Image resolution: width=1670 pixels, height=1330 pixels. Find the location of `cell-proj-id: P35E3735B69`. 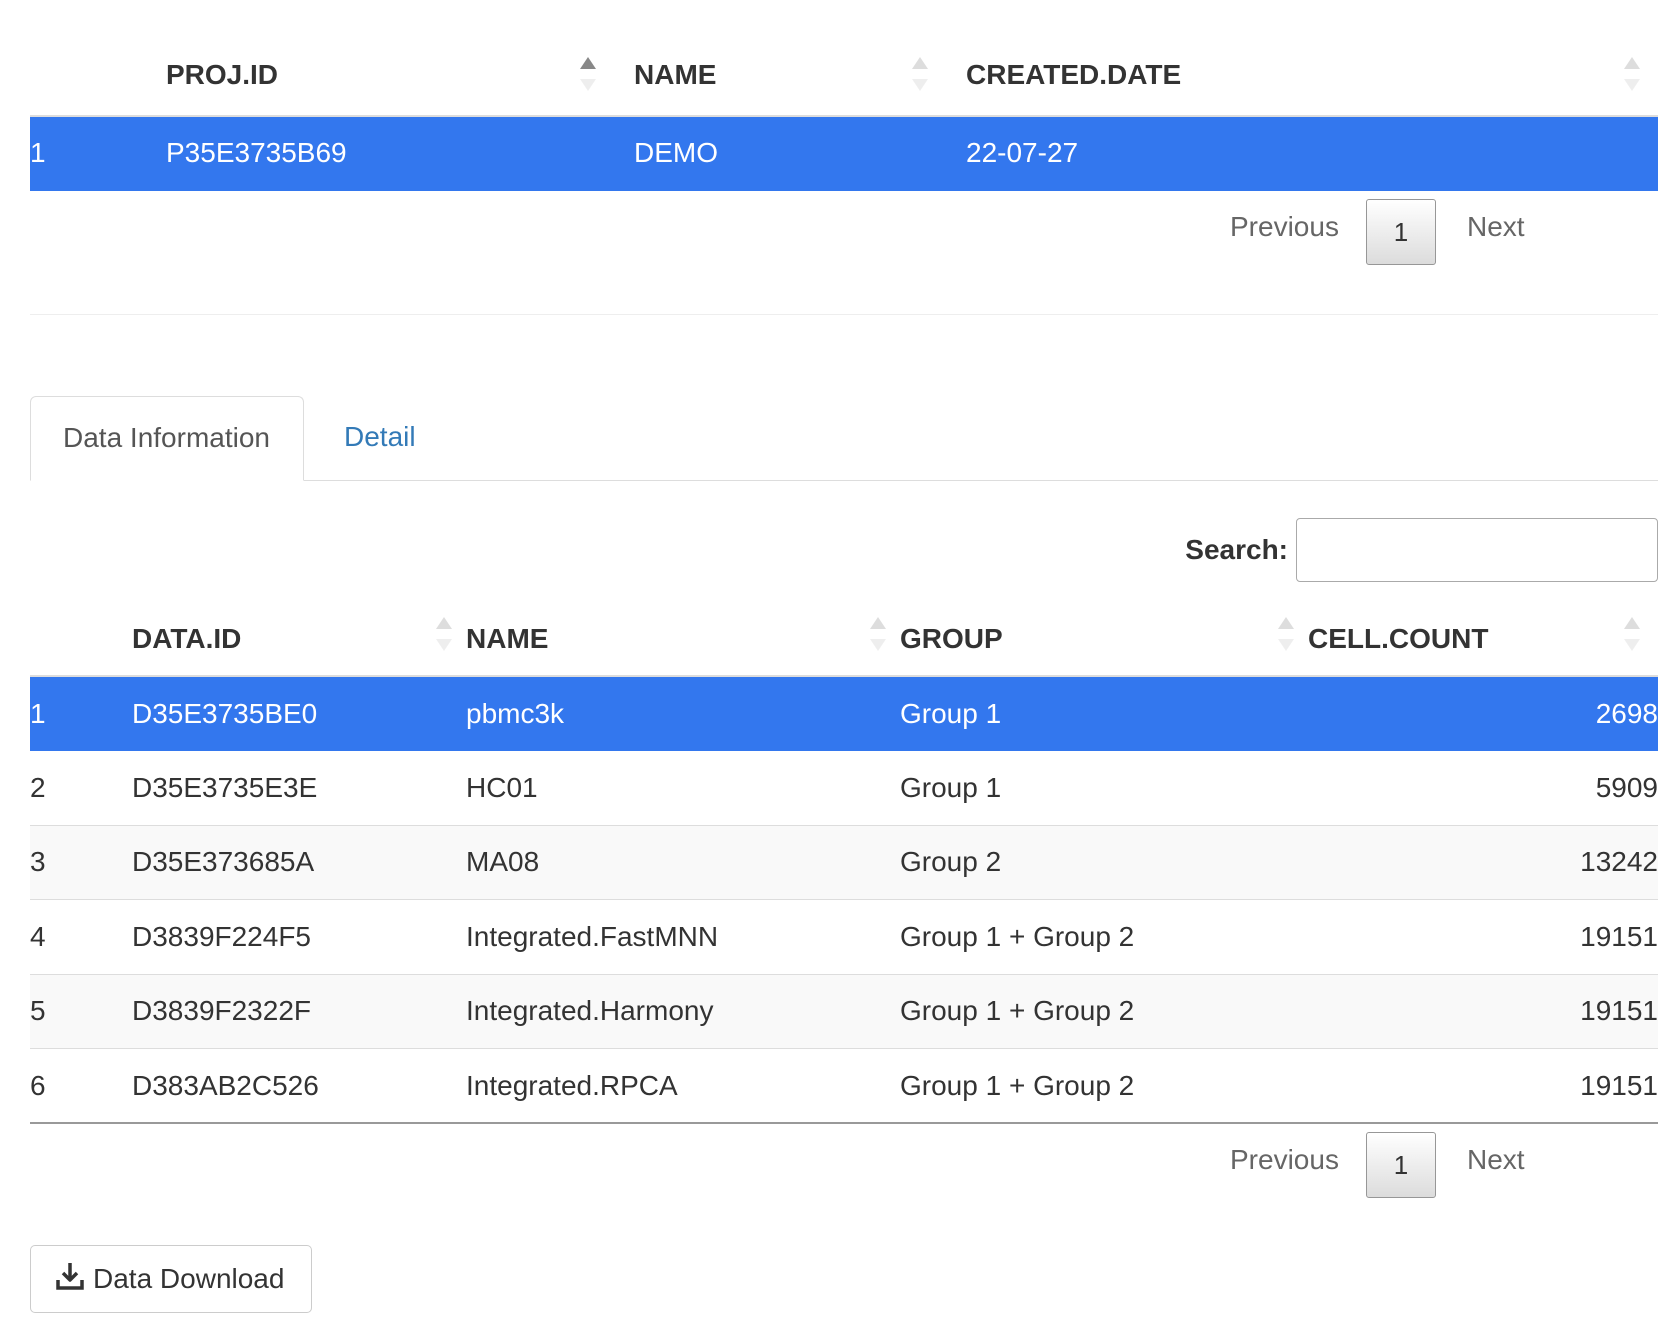

cell-proj-id: P35E3735B69 is located at coordinates (400, 153).